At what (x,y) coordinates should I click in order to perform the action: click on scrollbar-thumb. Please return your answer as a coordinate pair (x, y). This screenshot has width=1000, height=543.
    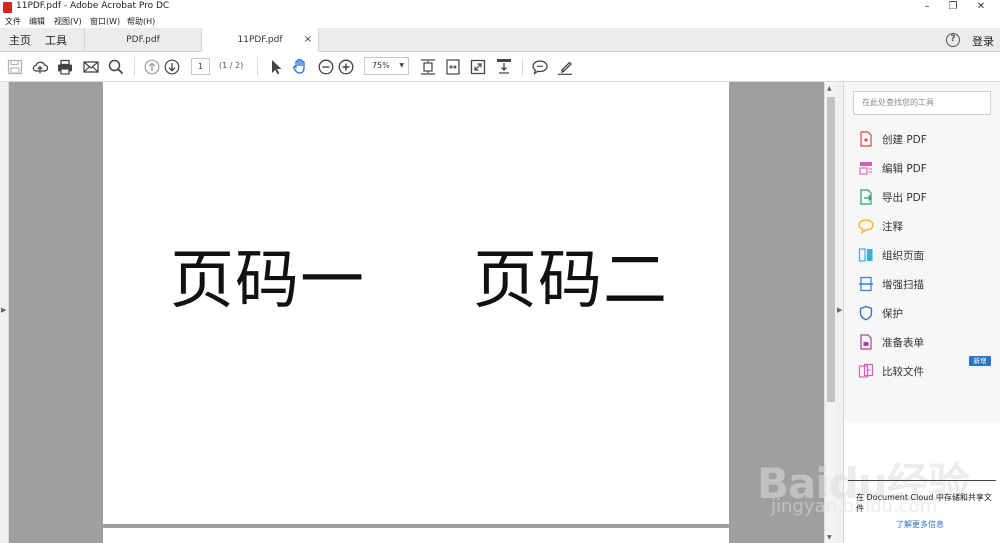
    Looking at the image, I should click on (831, 249).